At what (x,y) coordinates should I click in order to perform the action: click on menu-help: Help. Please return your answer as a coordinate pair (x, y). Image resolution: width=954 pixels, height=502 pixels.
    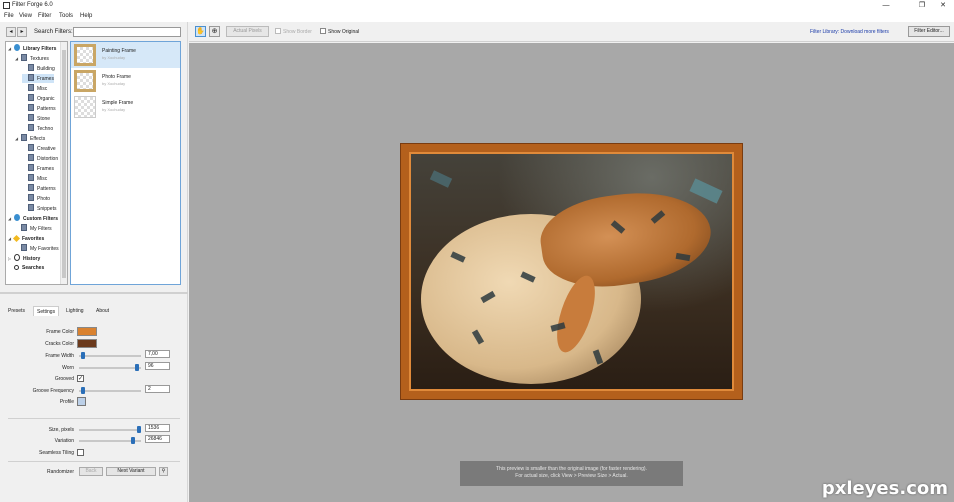
    Looking at the image, I should click on (86, 16).